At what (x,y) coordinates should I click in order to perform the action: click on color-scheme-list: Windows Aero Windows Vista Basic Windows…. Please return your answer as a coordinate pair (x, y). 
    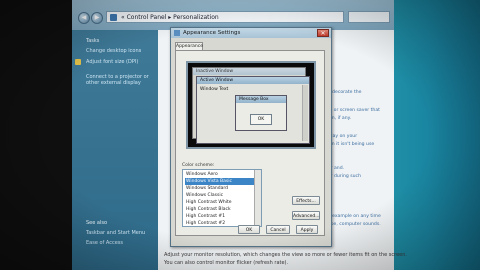
    Looking at the image, I should click on (222, 198).